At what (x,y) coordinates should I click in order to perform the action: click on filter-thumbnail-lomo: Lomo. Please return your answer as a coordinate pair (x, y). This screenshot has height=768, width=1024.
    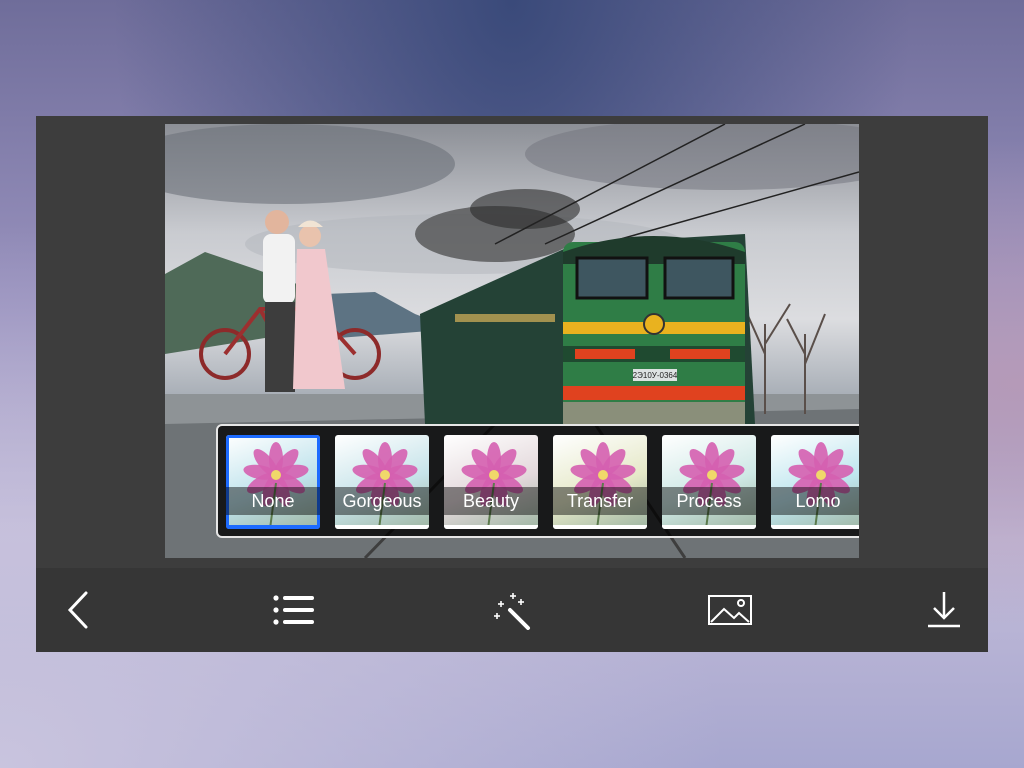
    Looking at the image, I should click on (815, 482).